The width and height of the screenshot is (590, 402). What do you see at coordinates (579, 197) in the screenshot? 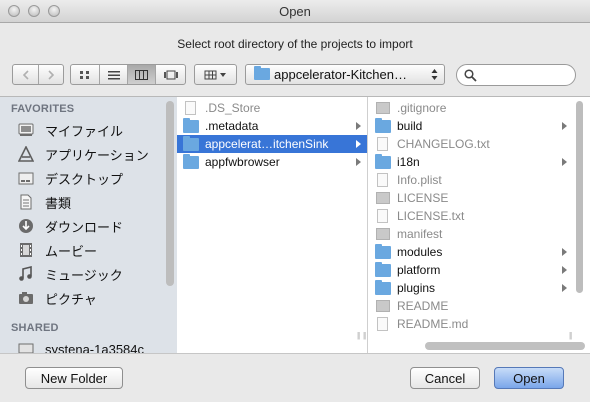
I see `column-2-scrollbar` at bounding box center [579, 197].